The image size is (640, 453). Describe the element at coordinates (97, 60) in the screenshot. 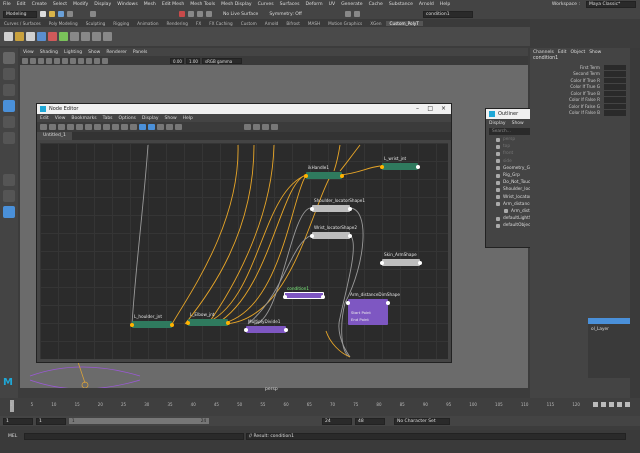

I see `vp-xray-icon` at that location.